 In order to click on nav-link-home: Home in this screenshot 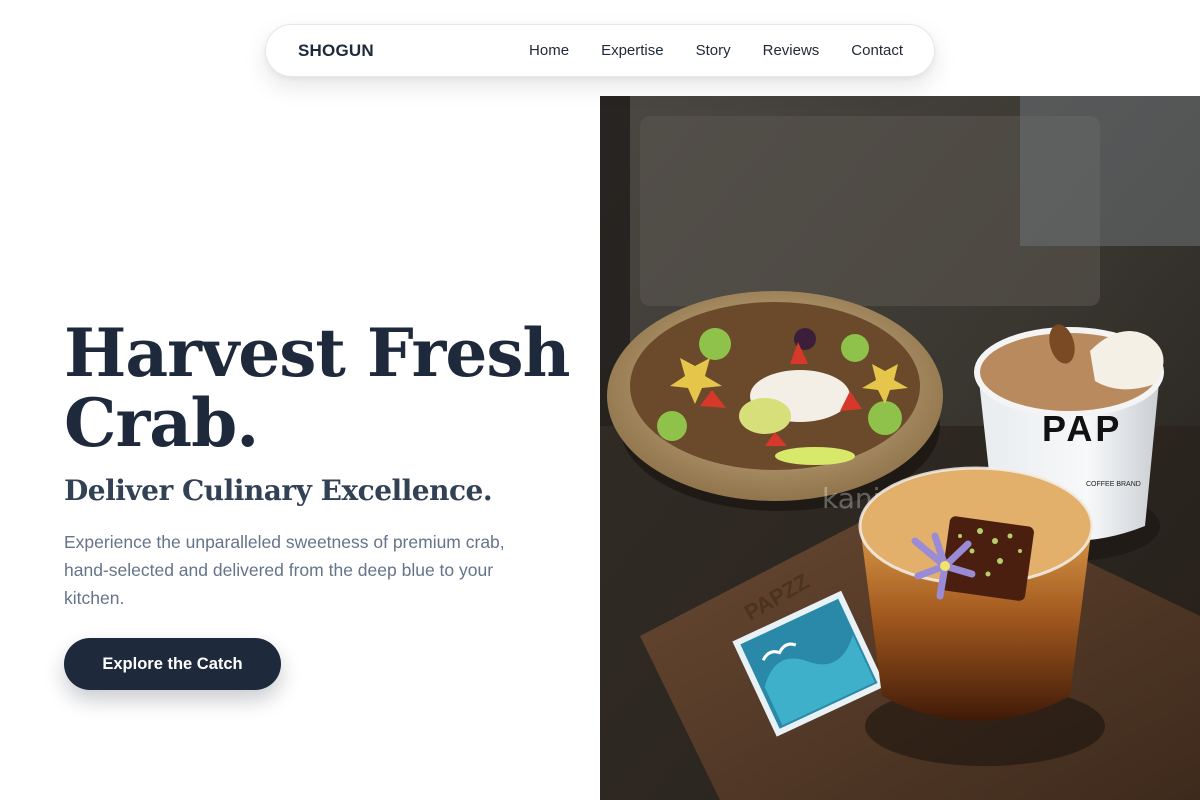, I will do `click(549, 50)`.